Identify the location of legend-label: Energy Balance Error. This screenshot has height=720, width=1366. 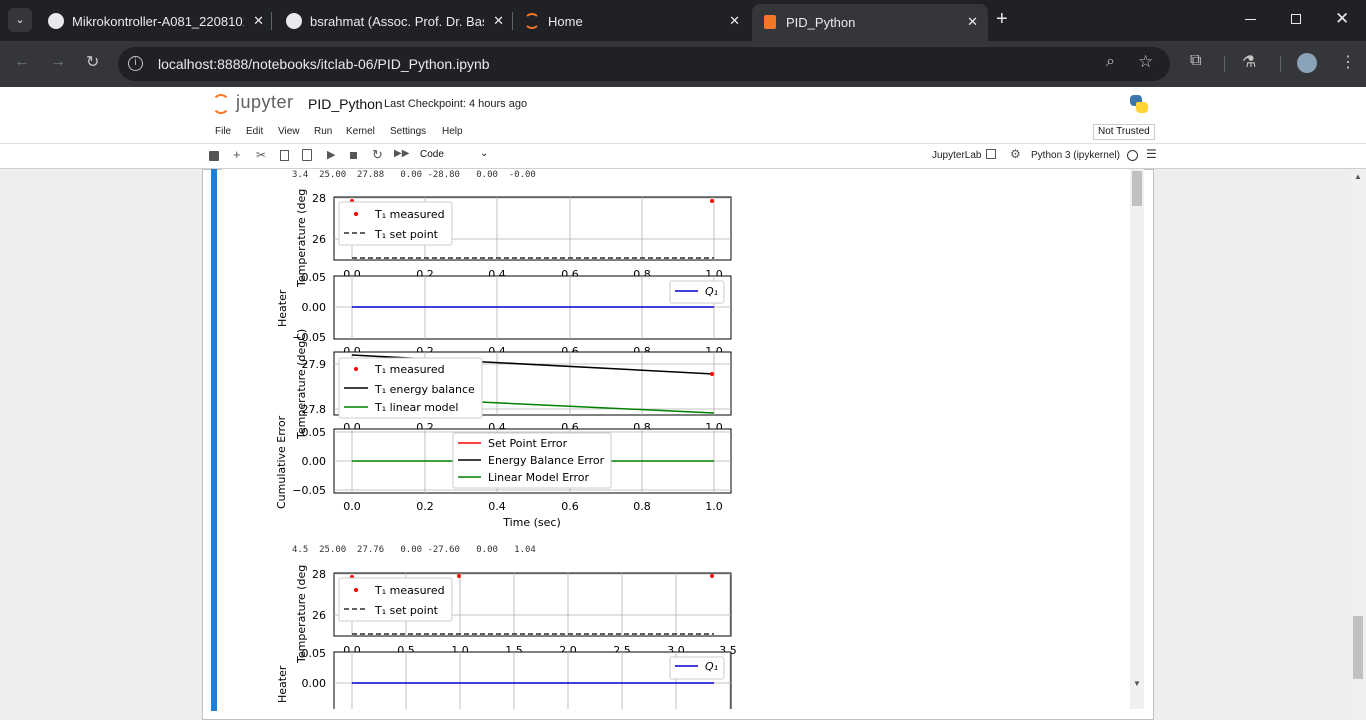
(546, 460).